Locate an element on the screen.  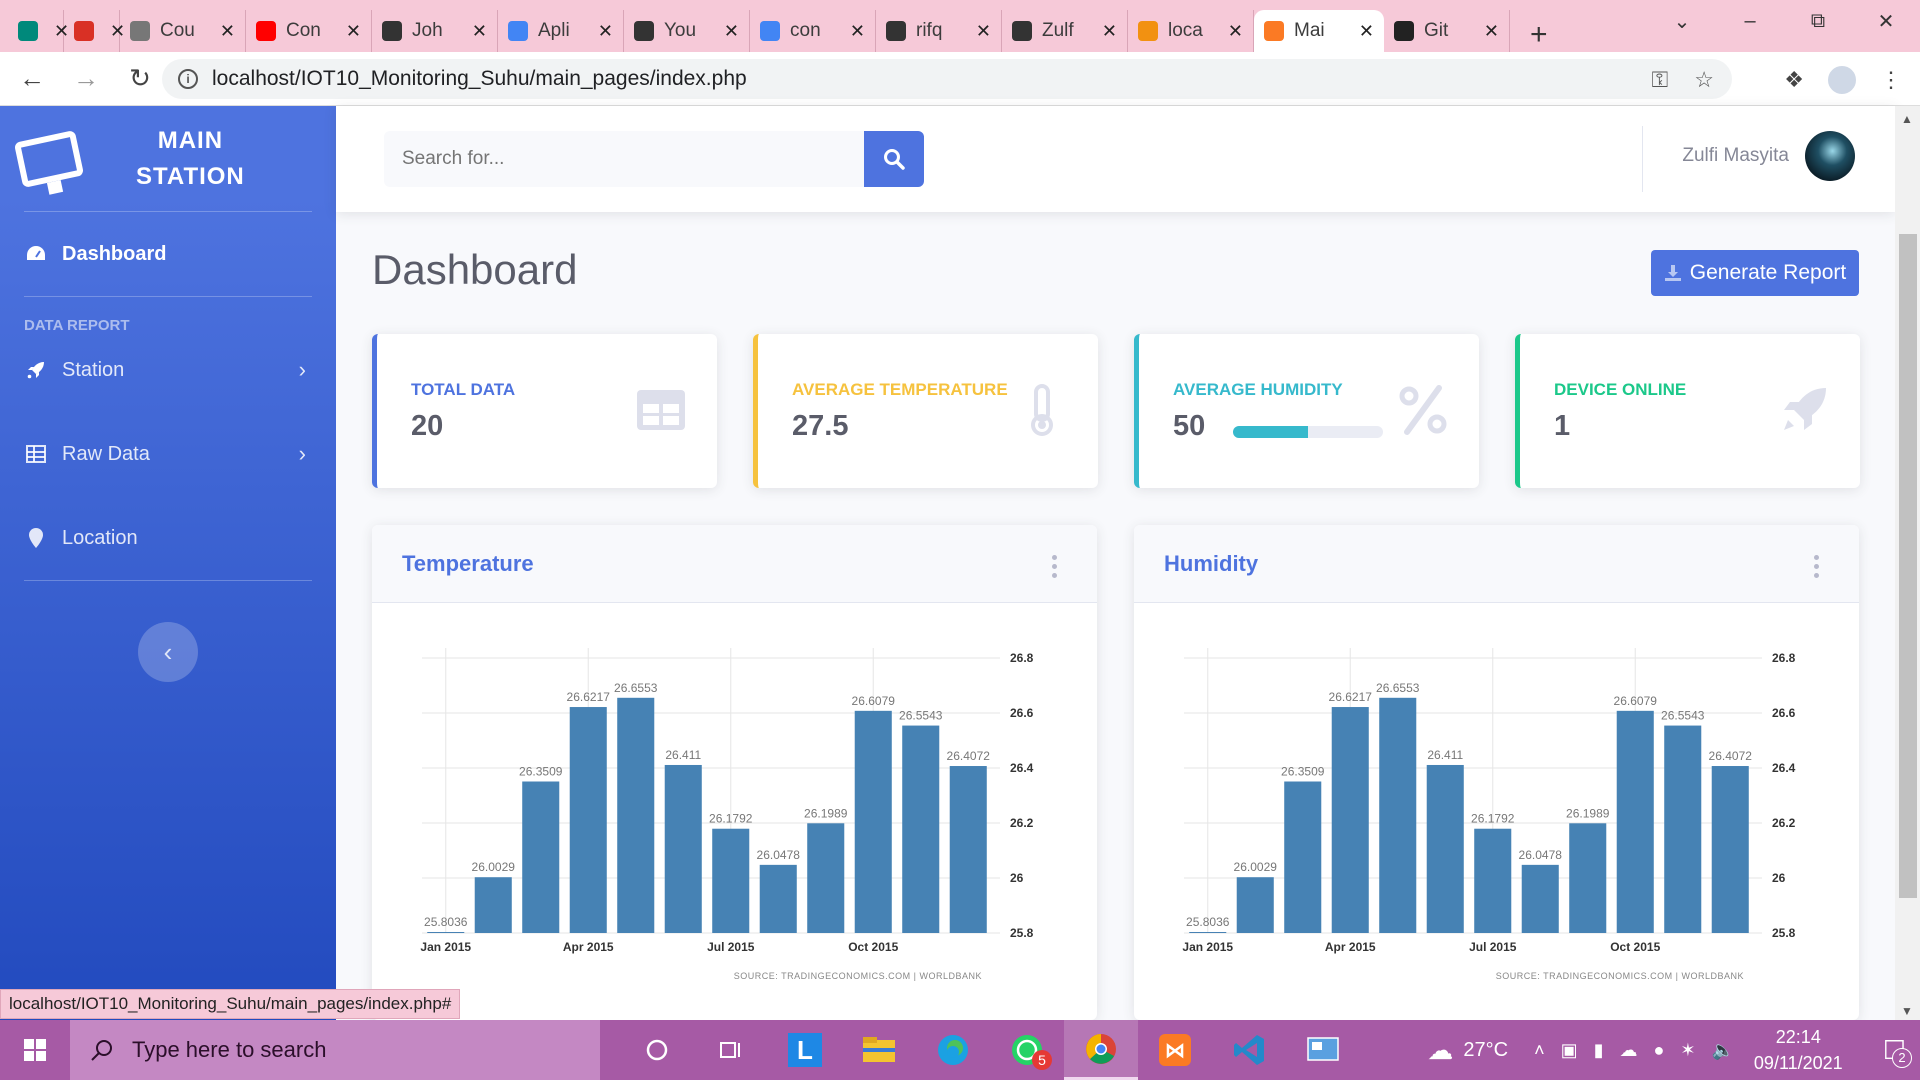
page-scrollbar: ▲ ▼ is located at coordinates (1907, 563).